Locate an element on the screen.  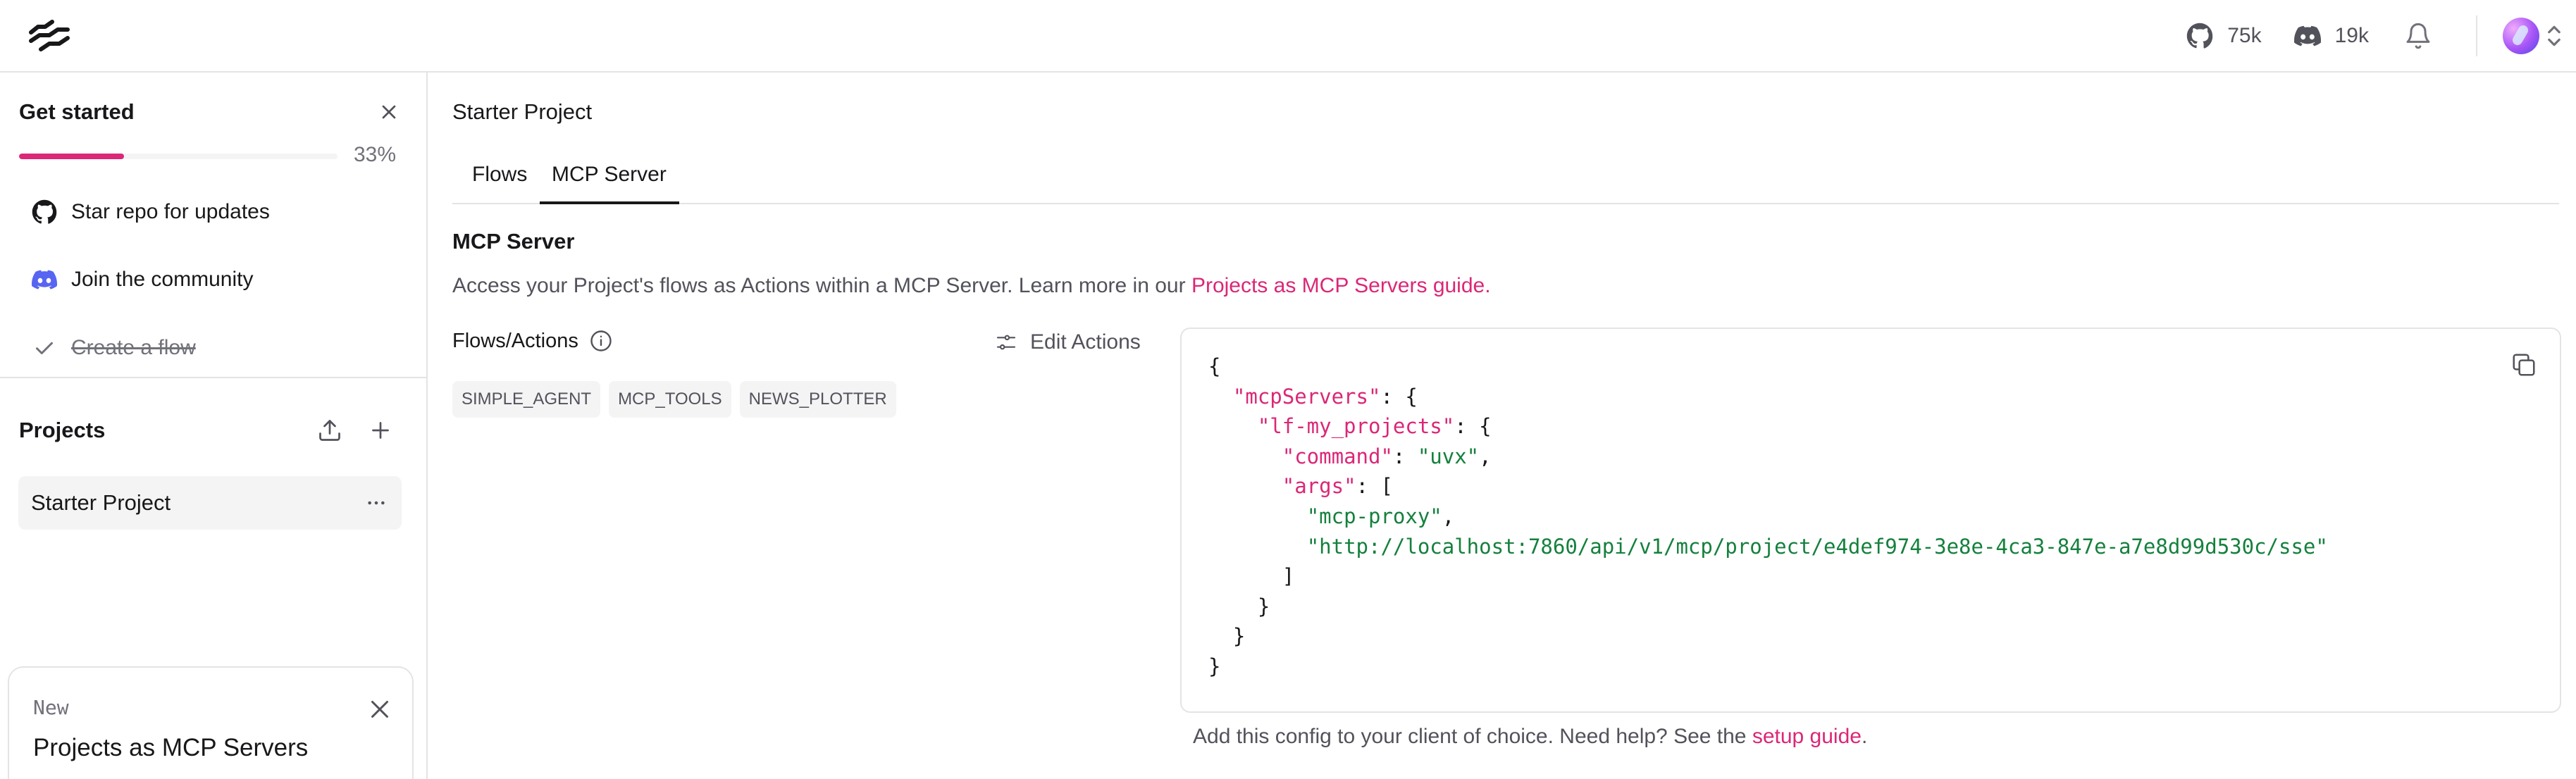
discord-members: 19k is located at coordinates (2331, 36).